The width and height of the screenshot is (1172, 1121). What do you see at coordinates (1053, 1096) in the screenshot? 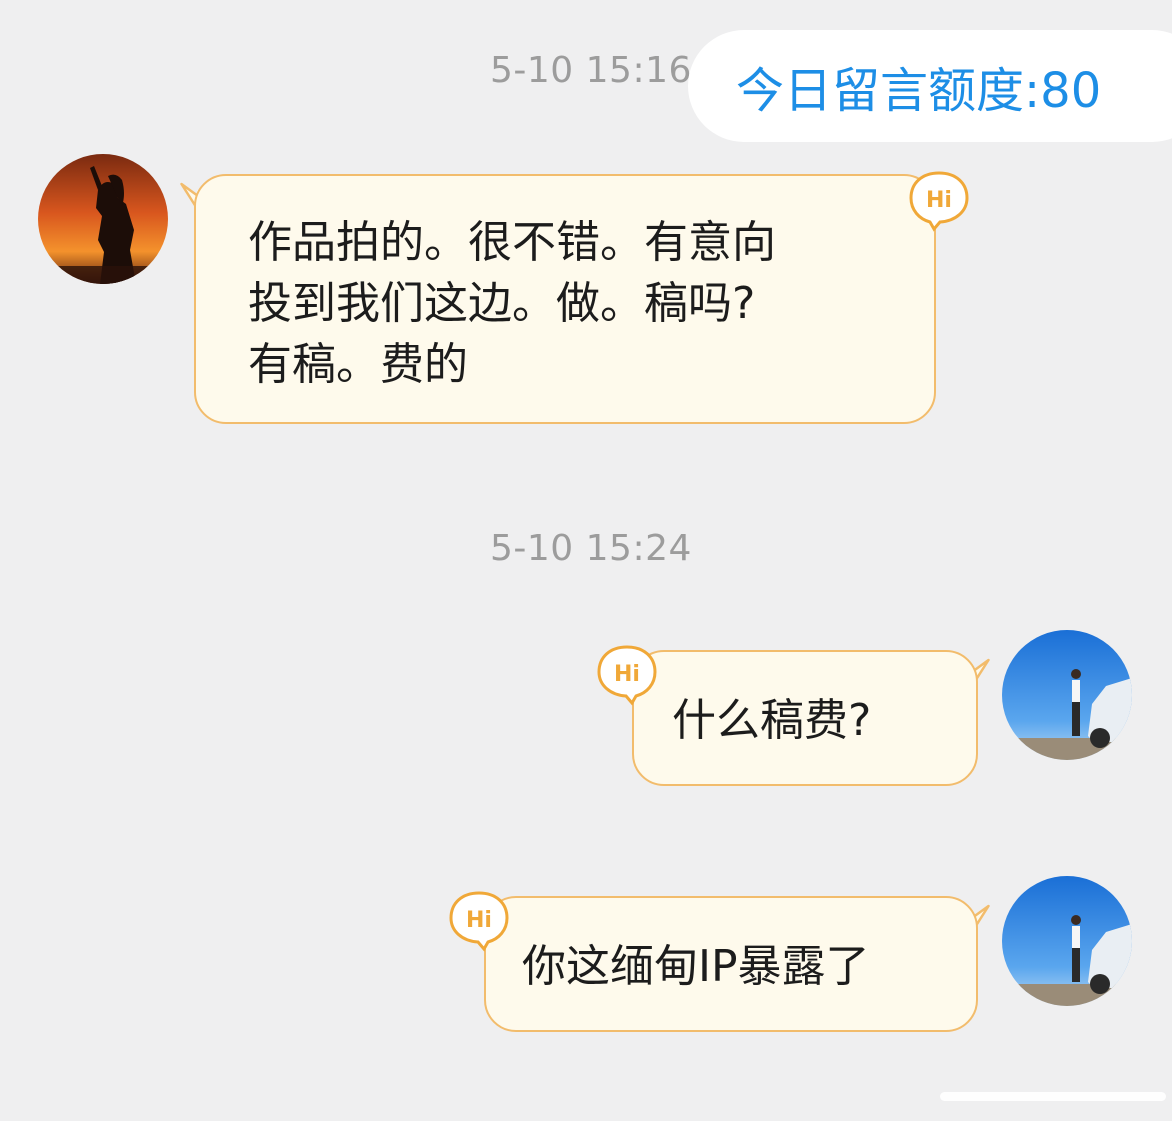
I see `home-indicator` at bounding box center [1053, 1096].